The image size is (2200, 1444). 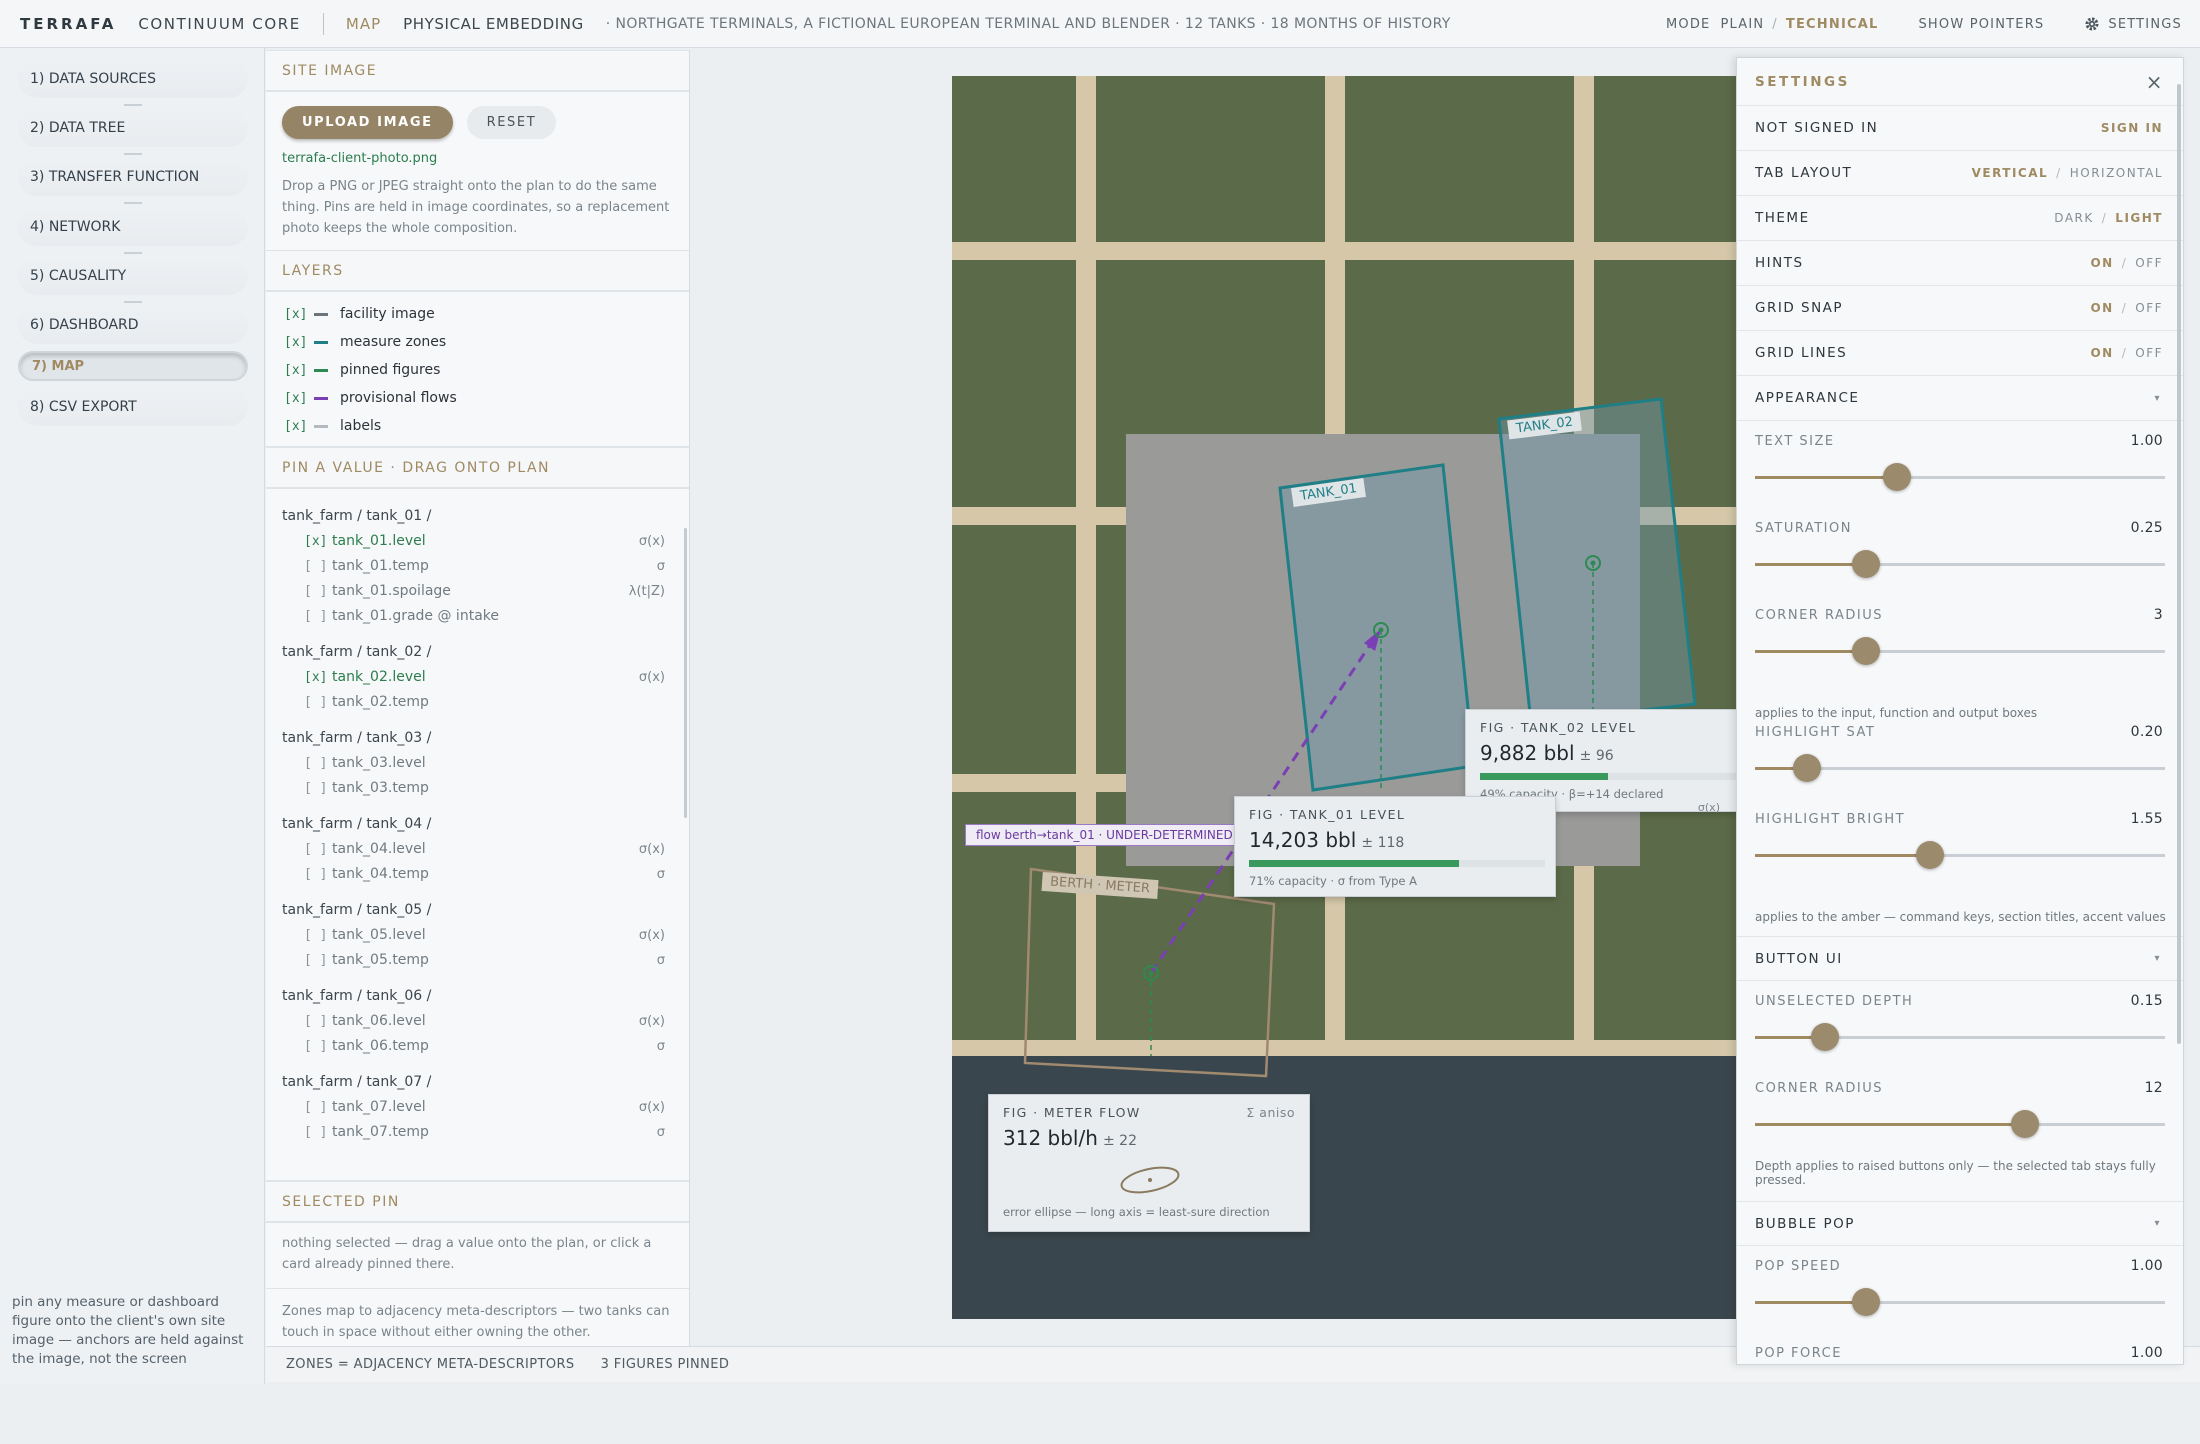 I want to click on tree-group: tank_farm / tank_01 /, so click(x=477, y=516).